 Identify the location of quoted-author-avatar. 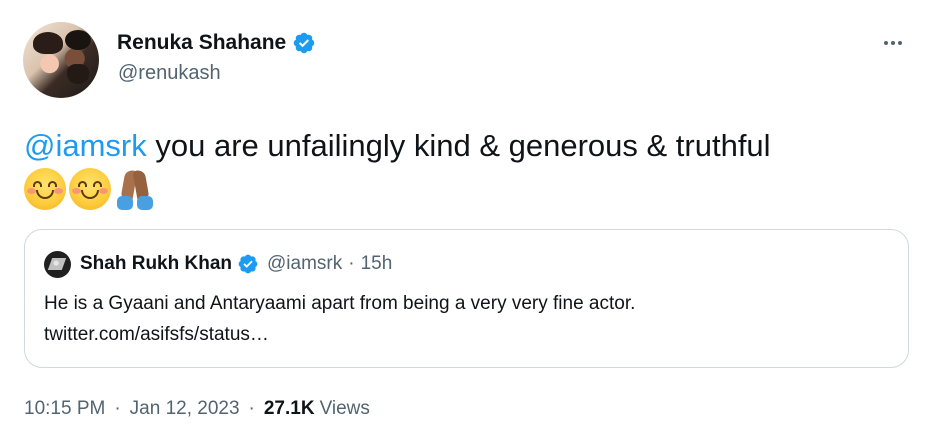
(57, 264).